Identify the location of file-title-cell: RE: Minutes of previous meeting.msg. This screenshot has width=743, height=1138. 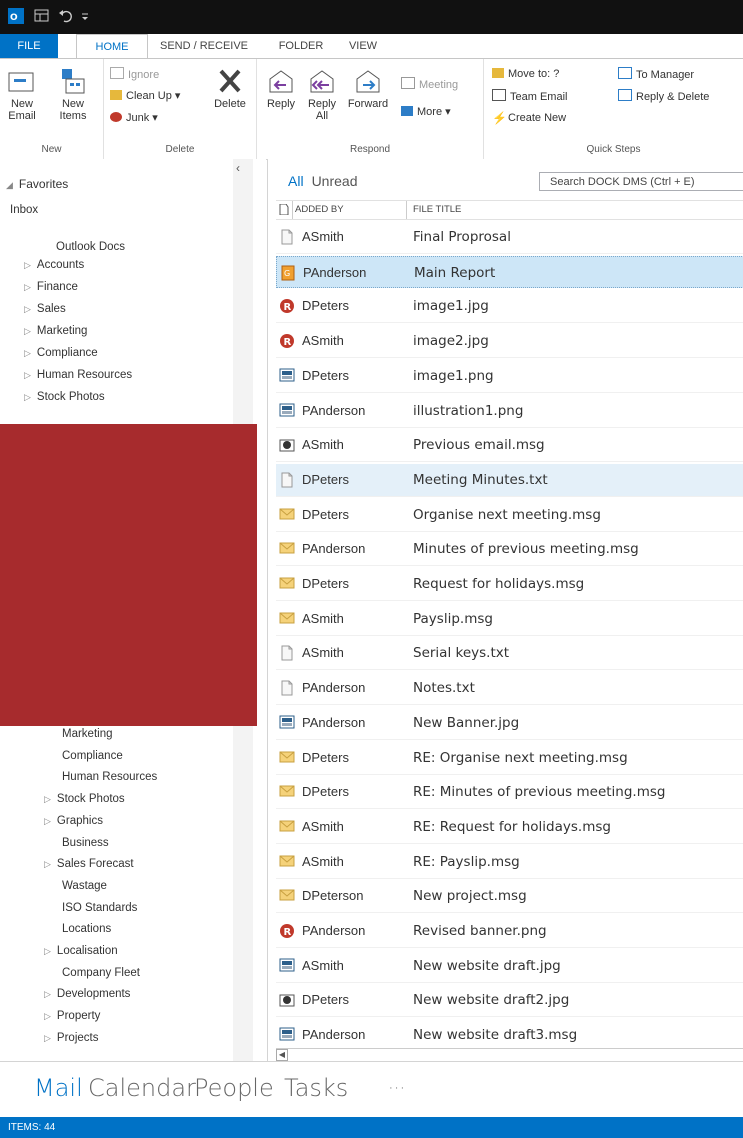
(539, 792).